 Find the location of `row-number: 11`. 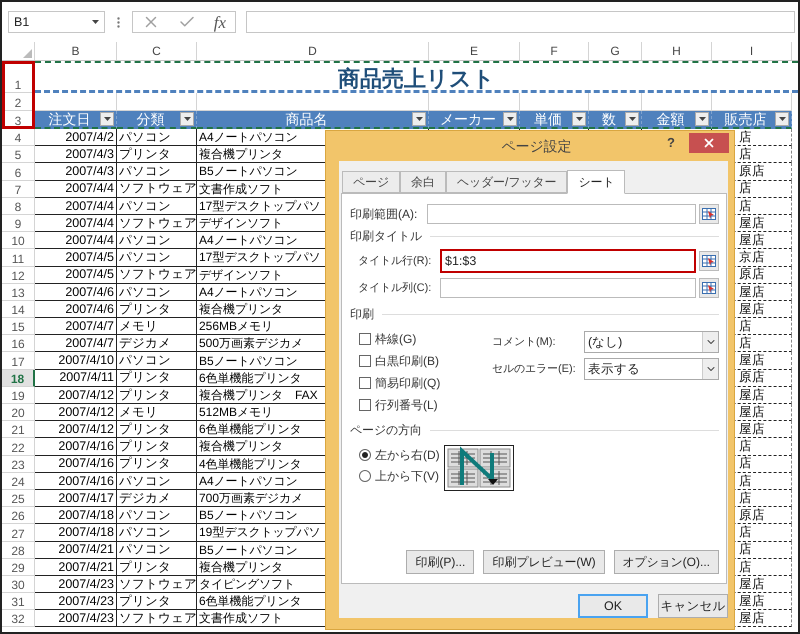

row-number: 11 is located at coordinates (18, 257).